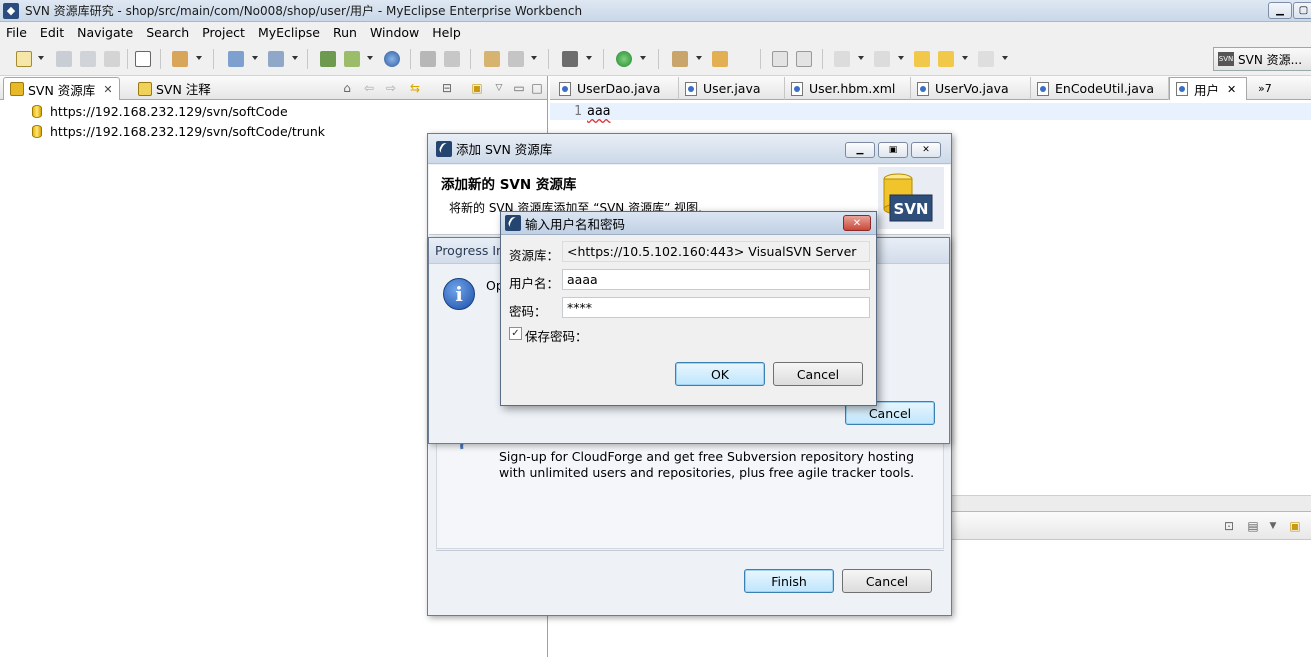  I want to click on xml-file-icon, so click(797, 88).